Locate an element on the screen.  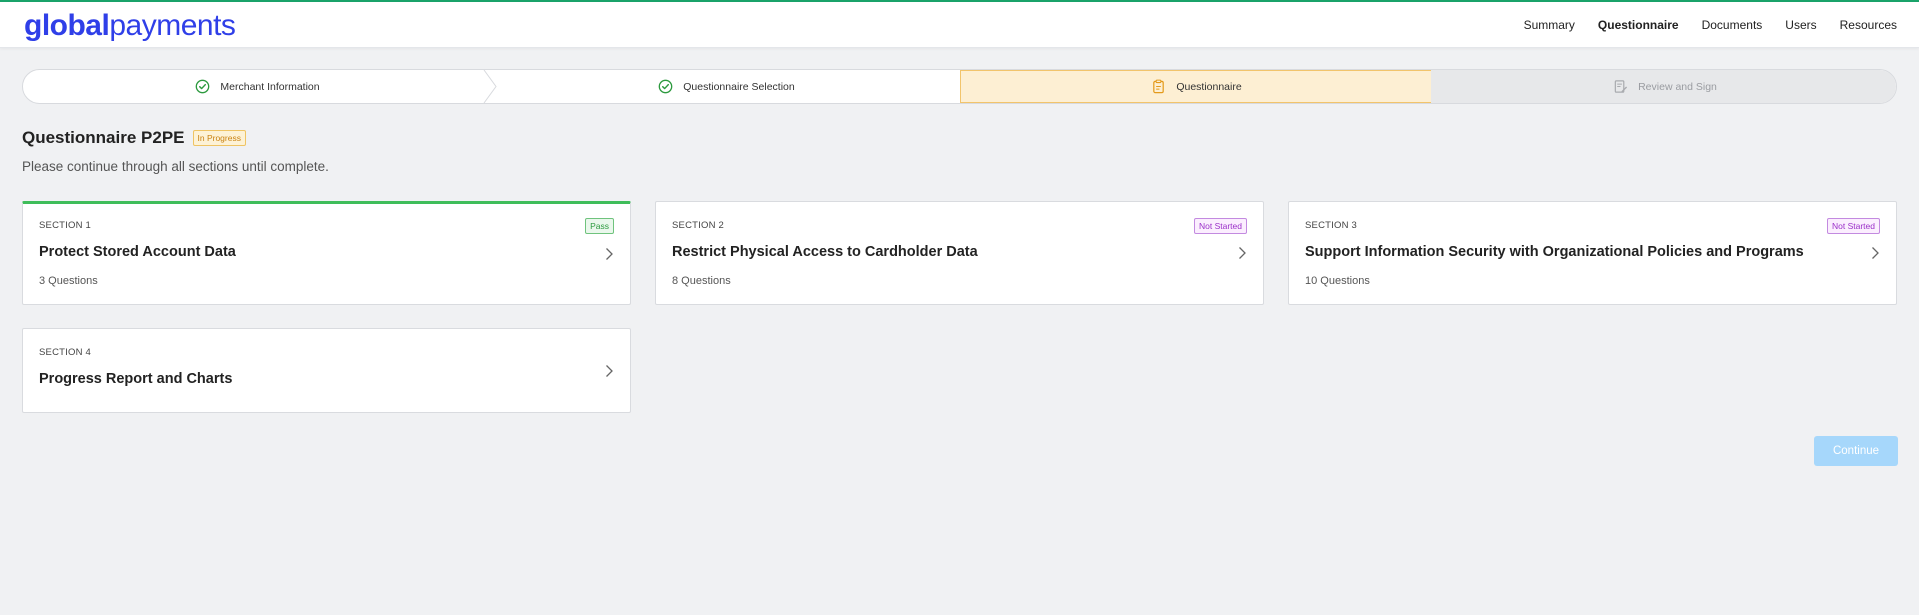
step-label: Merchant Information is located at coordinates (270, 86).